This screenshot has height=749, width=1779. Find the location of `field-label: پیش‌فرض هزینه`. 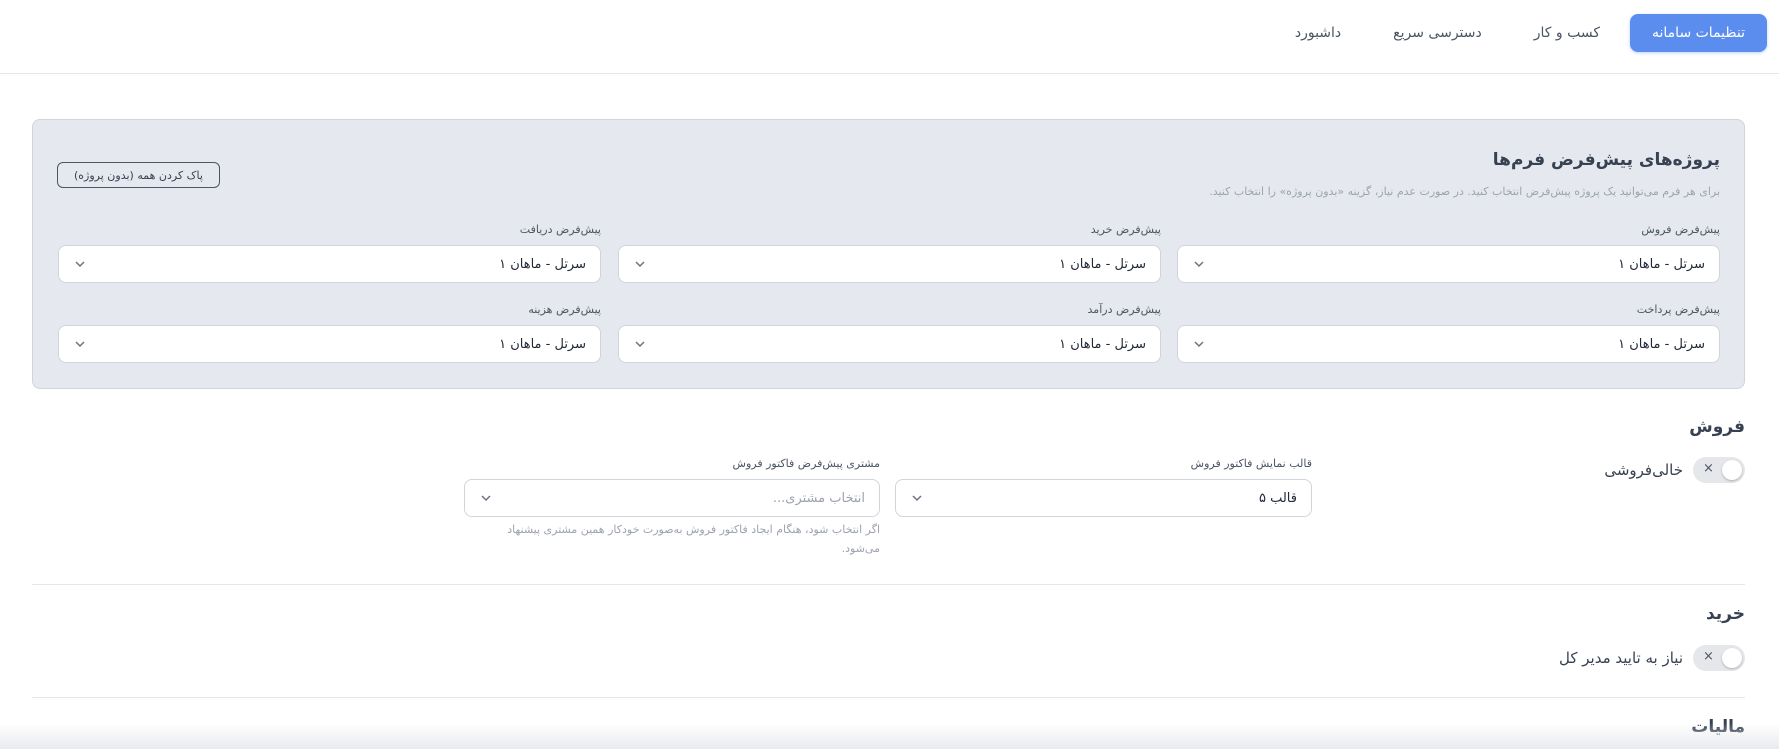

field-label: پیش‌فرض هزینه is located at coordinates (564, 309).